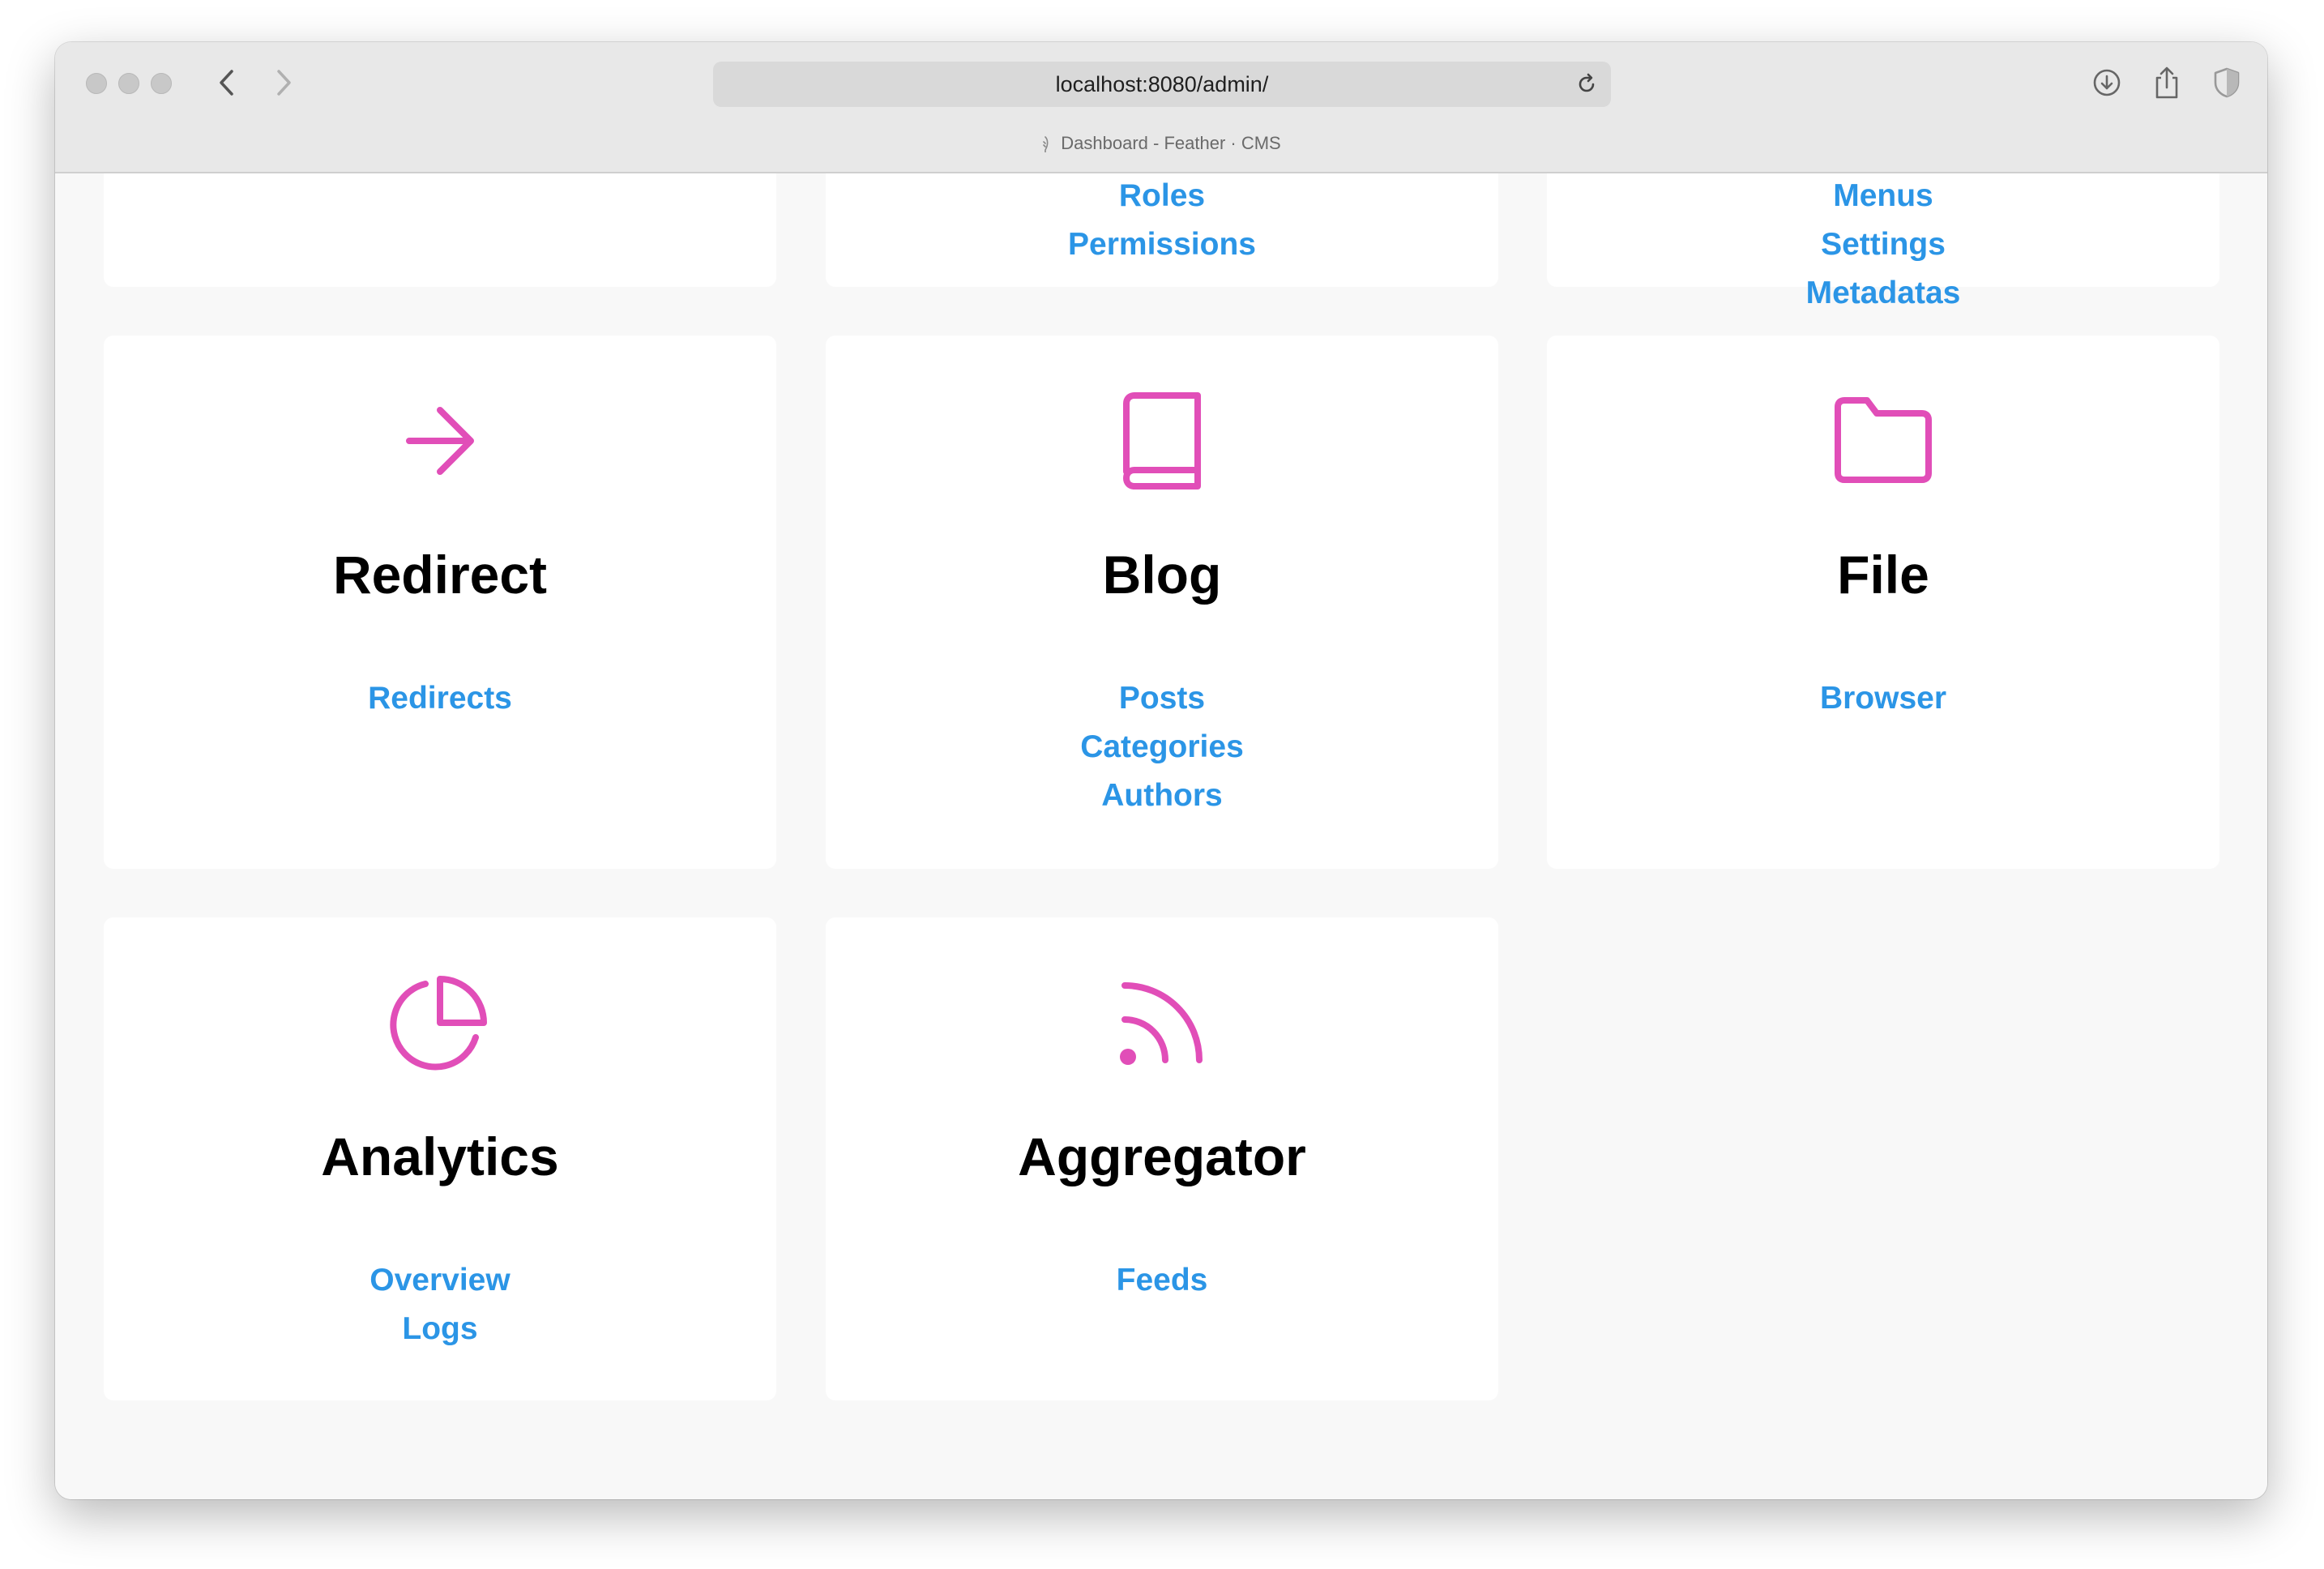 Image resolution: width=2324 pixels, height=1569 pixels. What do you see at coordinates (440, 1280) in the screenshot?
I see `link-overview: Overview` at bounding box center [440, 1280].